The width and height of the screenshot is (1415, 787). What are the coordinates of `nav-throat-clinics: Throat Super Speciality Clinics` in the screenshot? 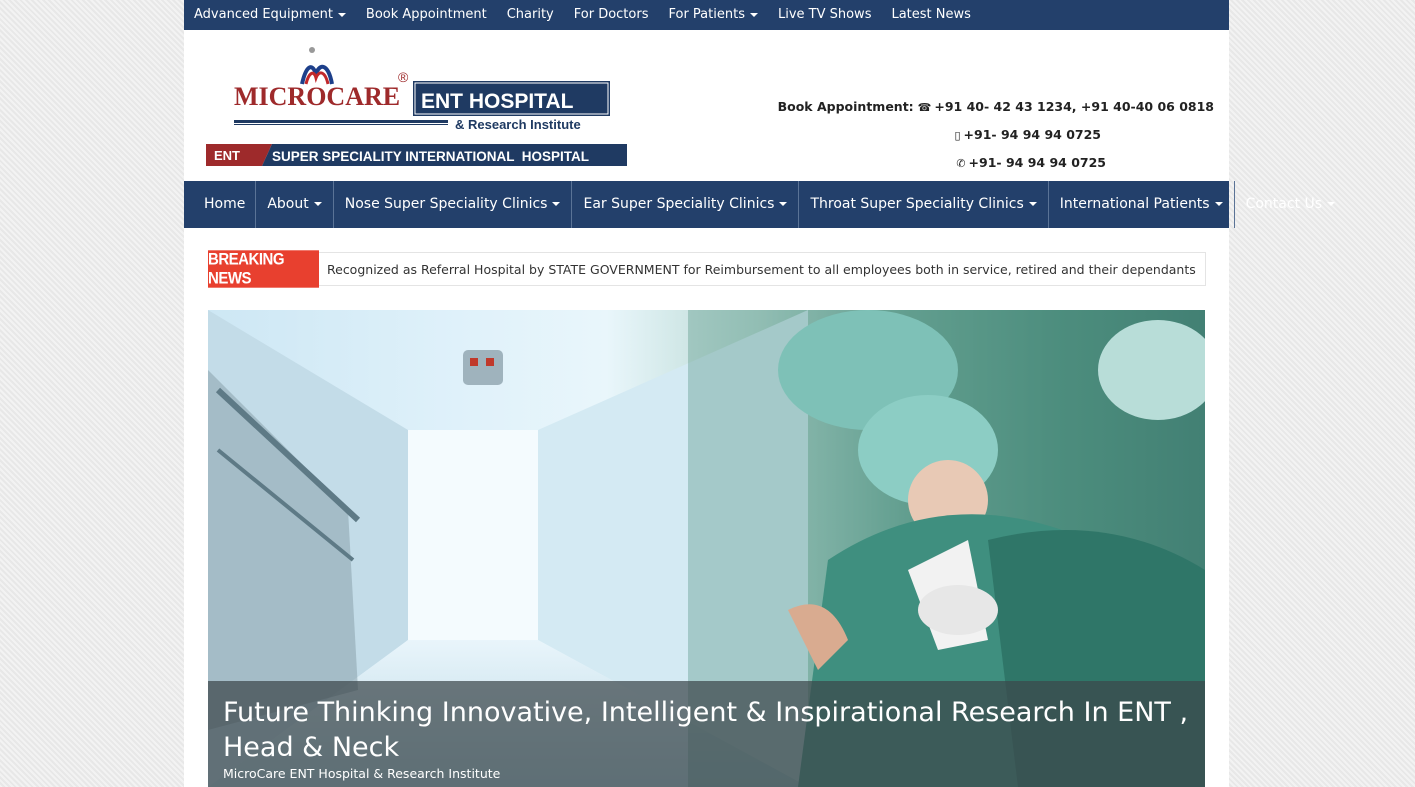 It's located at (924, 204).